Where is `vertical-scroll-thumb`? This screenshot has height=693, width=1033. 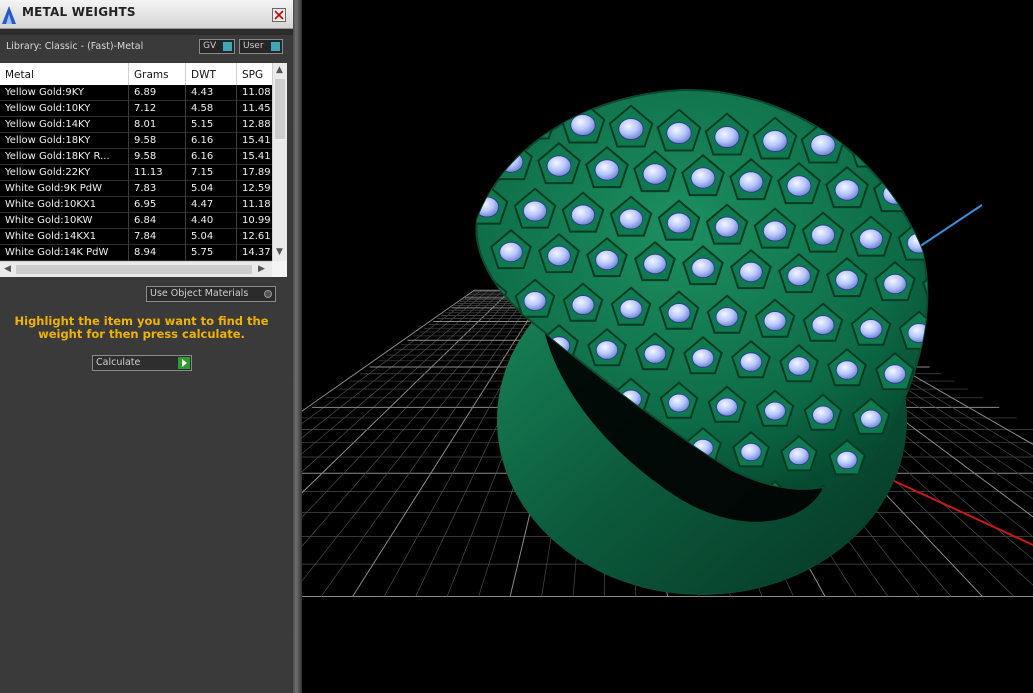 vertical-scroll-thumb is located at coordinates (280, 109).